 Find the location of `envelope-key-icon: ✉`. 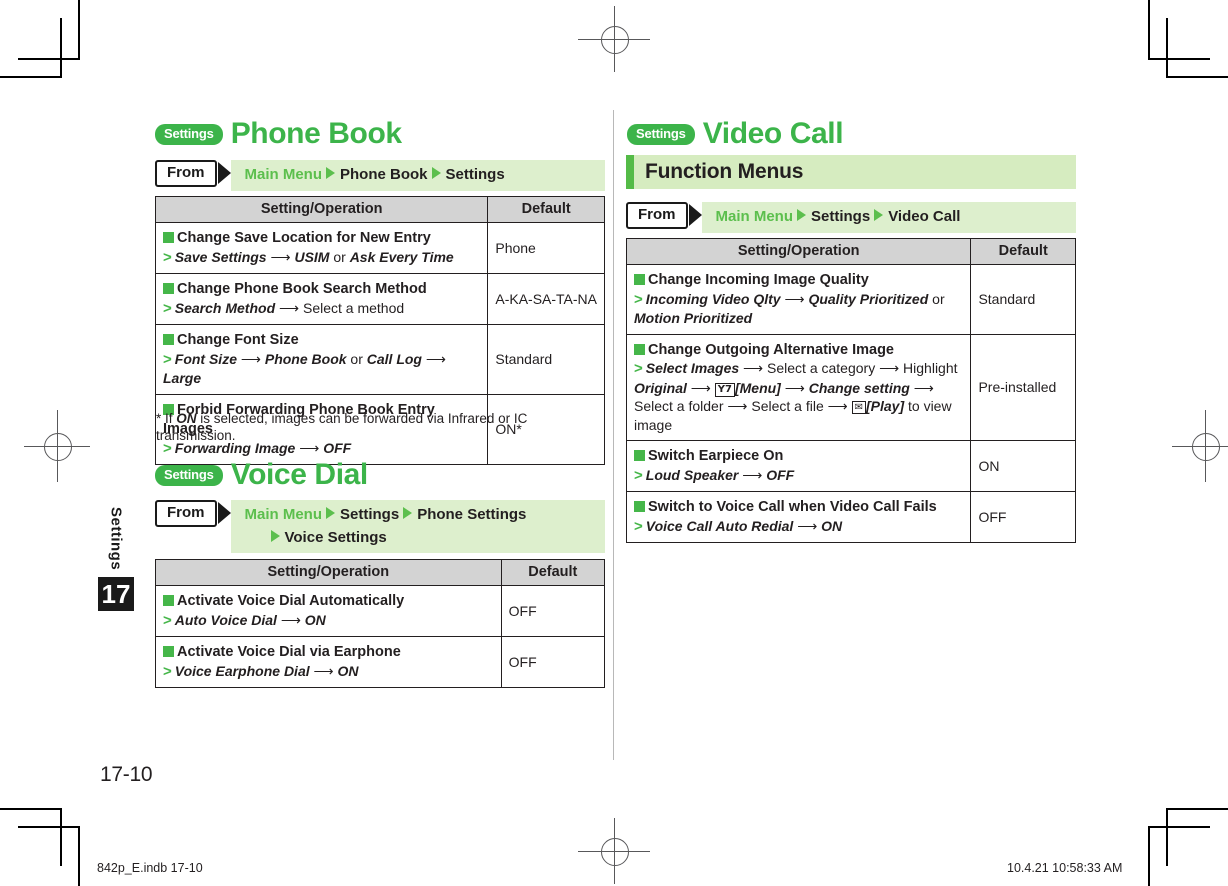

envelope-key-icon: ✉ is located at coordinates (858, 407).